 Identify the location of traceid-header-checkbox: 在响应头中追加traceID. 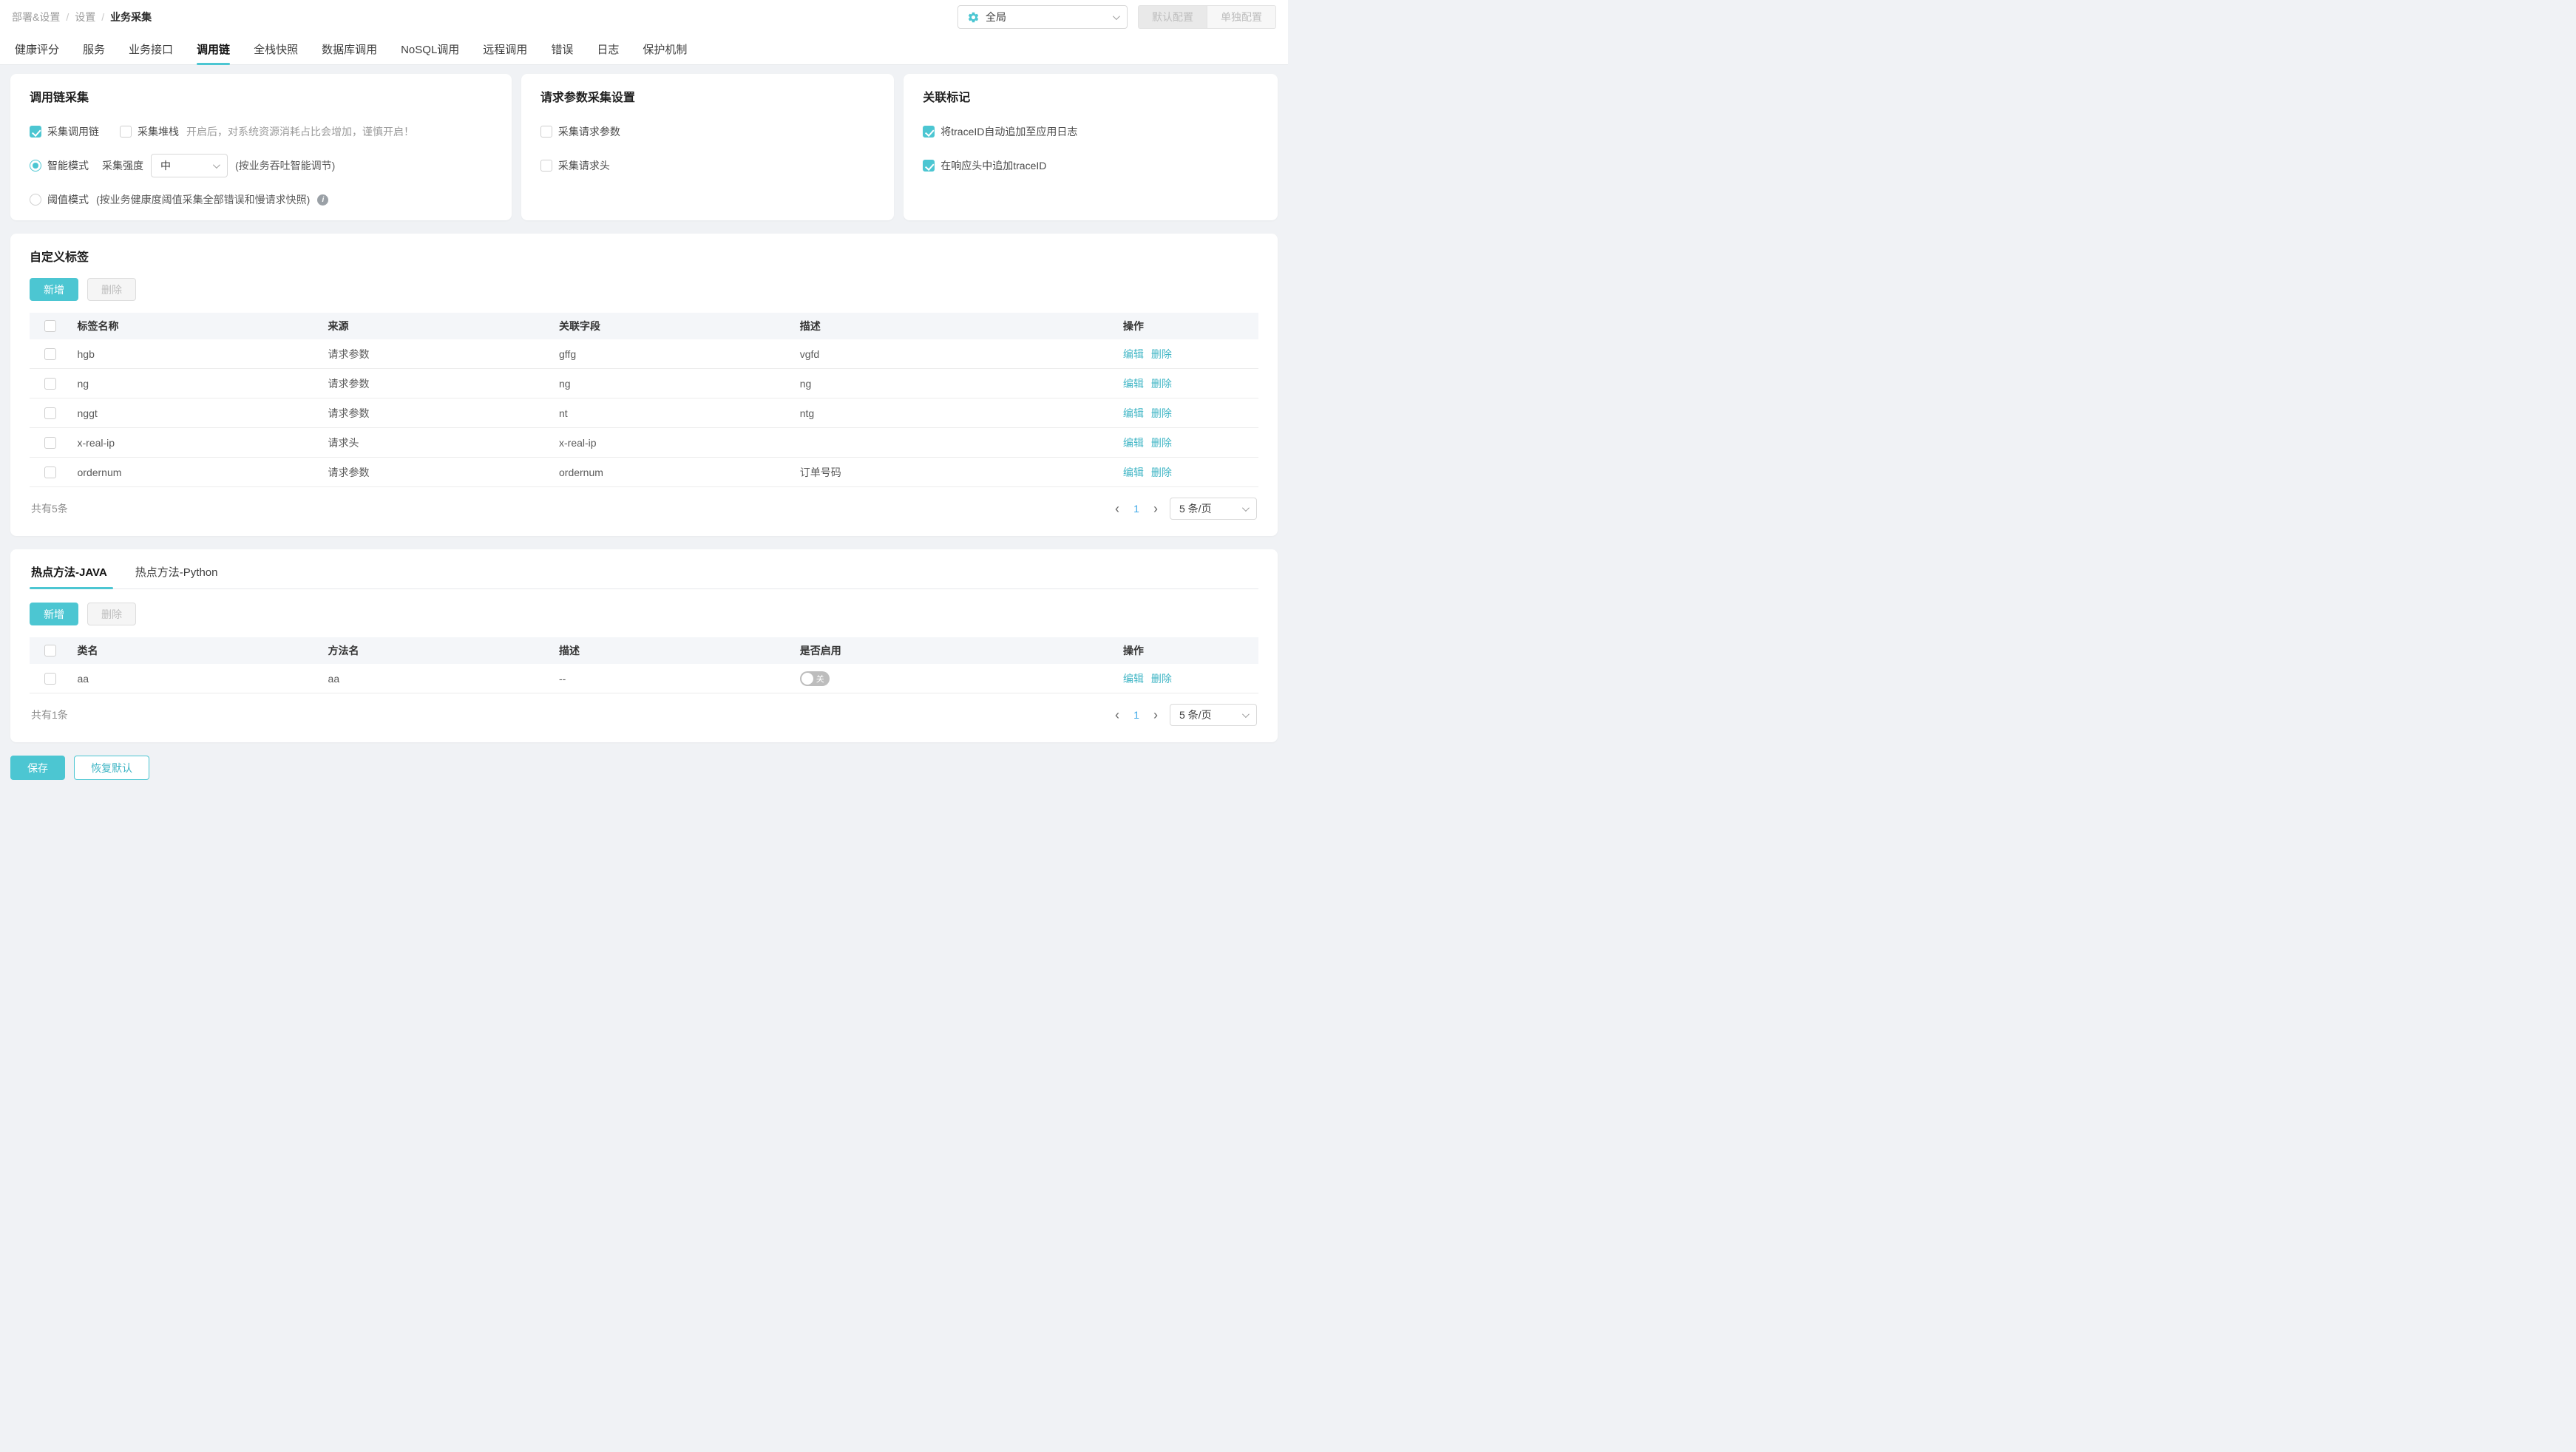
(984, 165).